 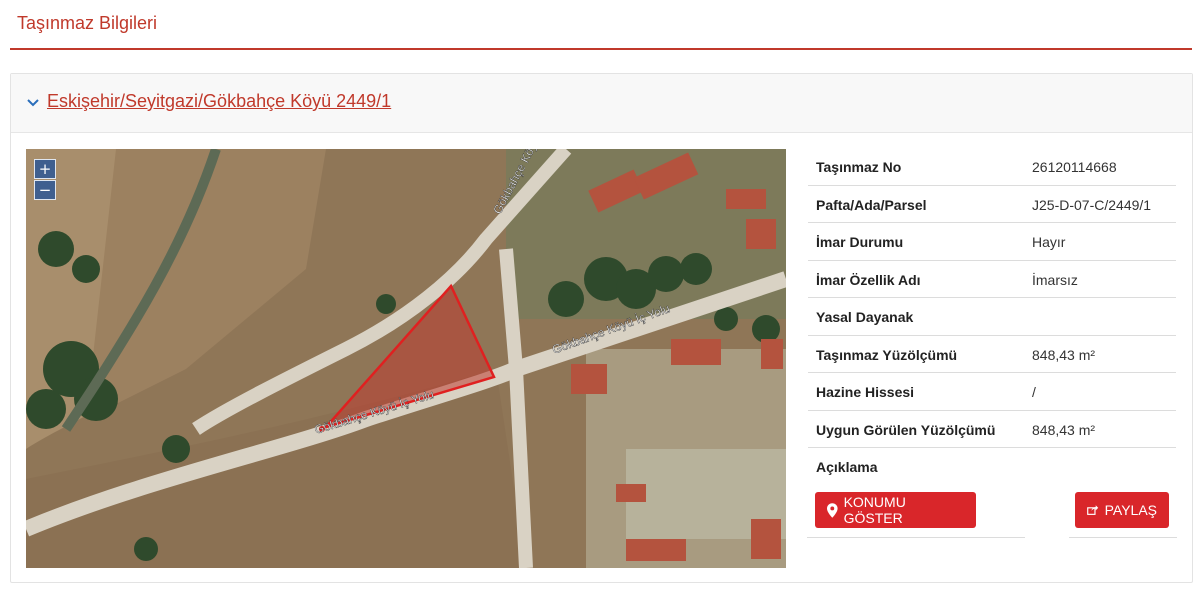 What do you see at coordinates (1092, 204) in the screenshot?
I see `detail-value: J25-D-07-C/2449/1` at bounding box center [1092, 204].